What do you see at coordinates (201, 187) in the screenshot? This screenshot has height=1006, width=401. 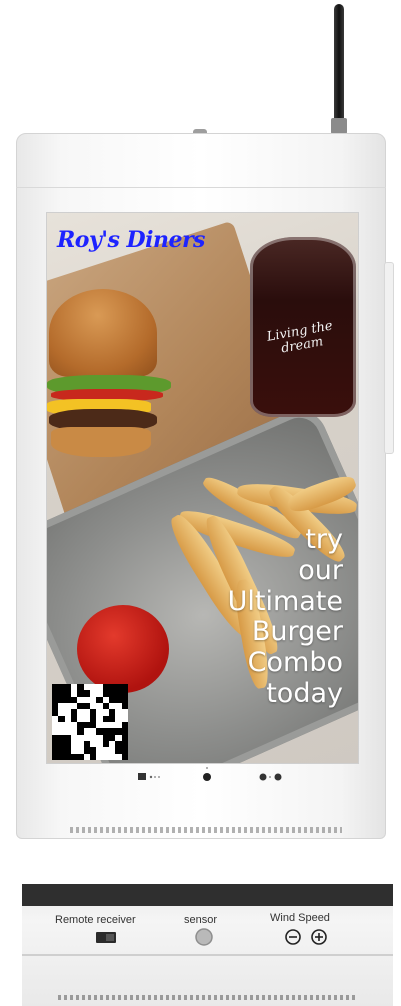 I see `cabinet-seam` at bounding box center [201, 187].